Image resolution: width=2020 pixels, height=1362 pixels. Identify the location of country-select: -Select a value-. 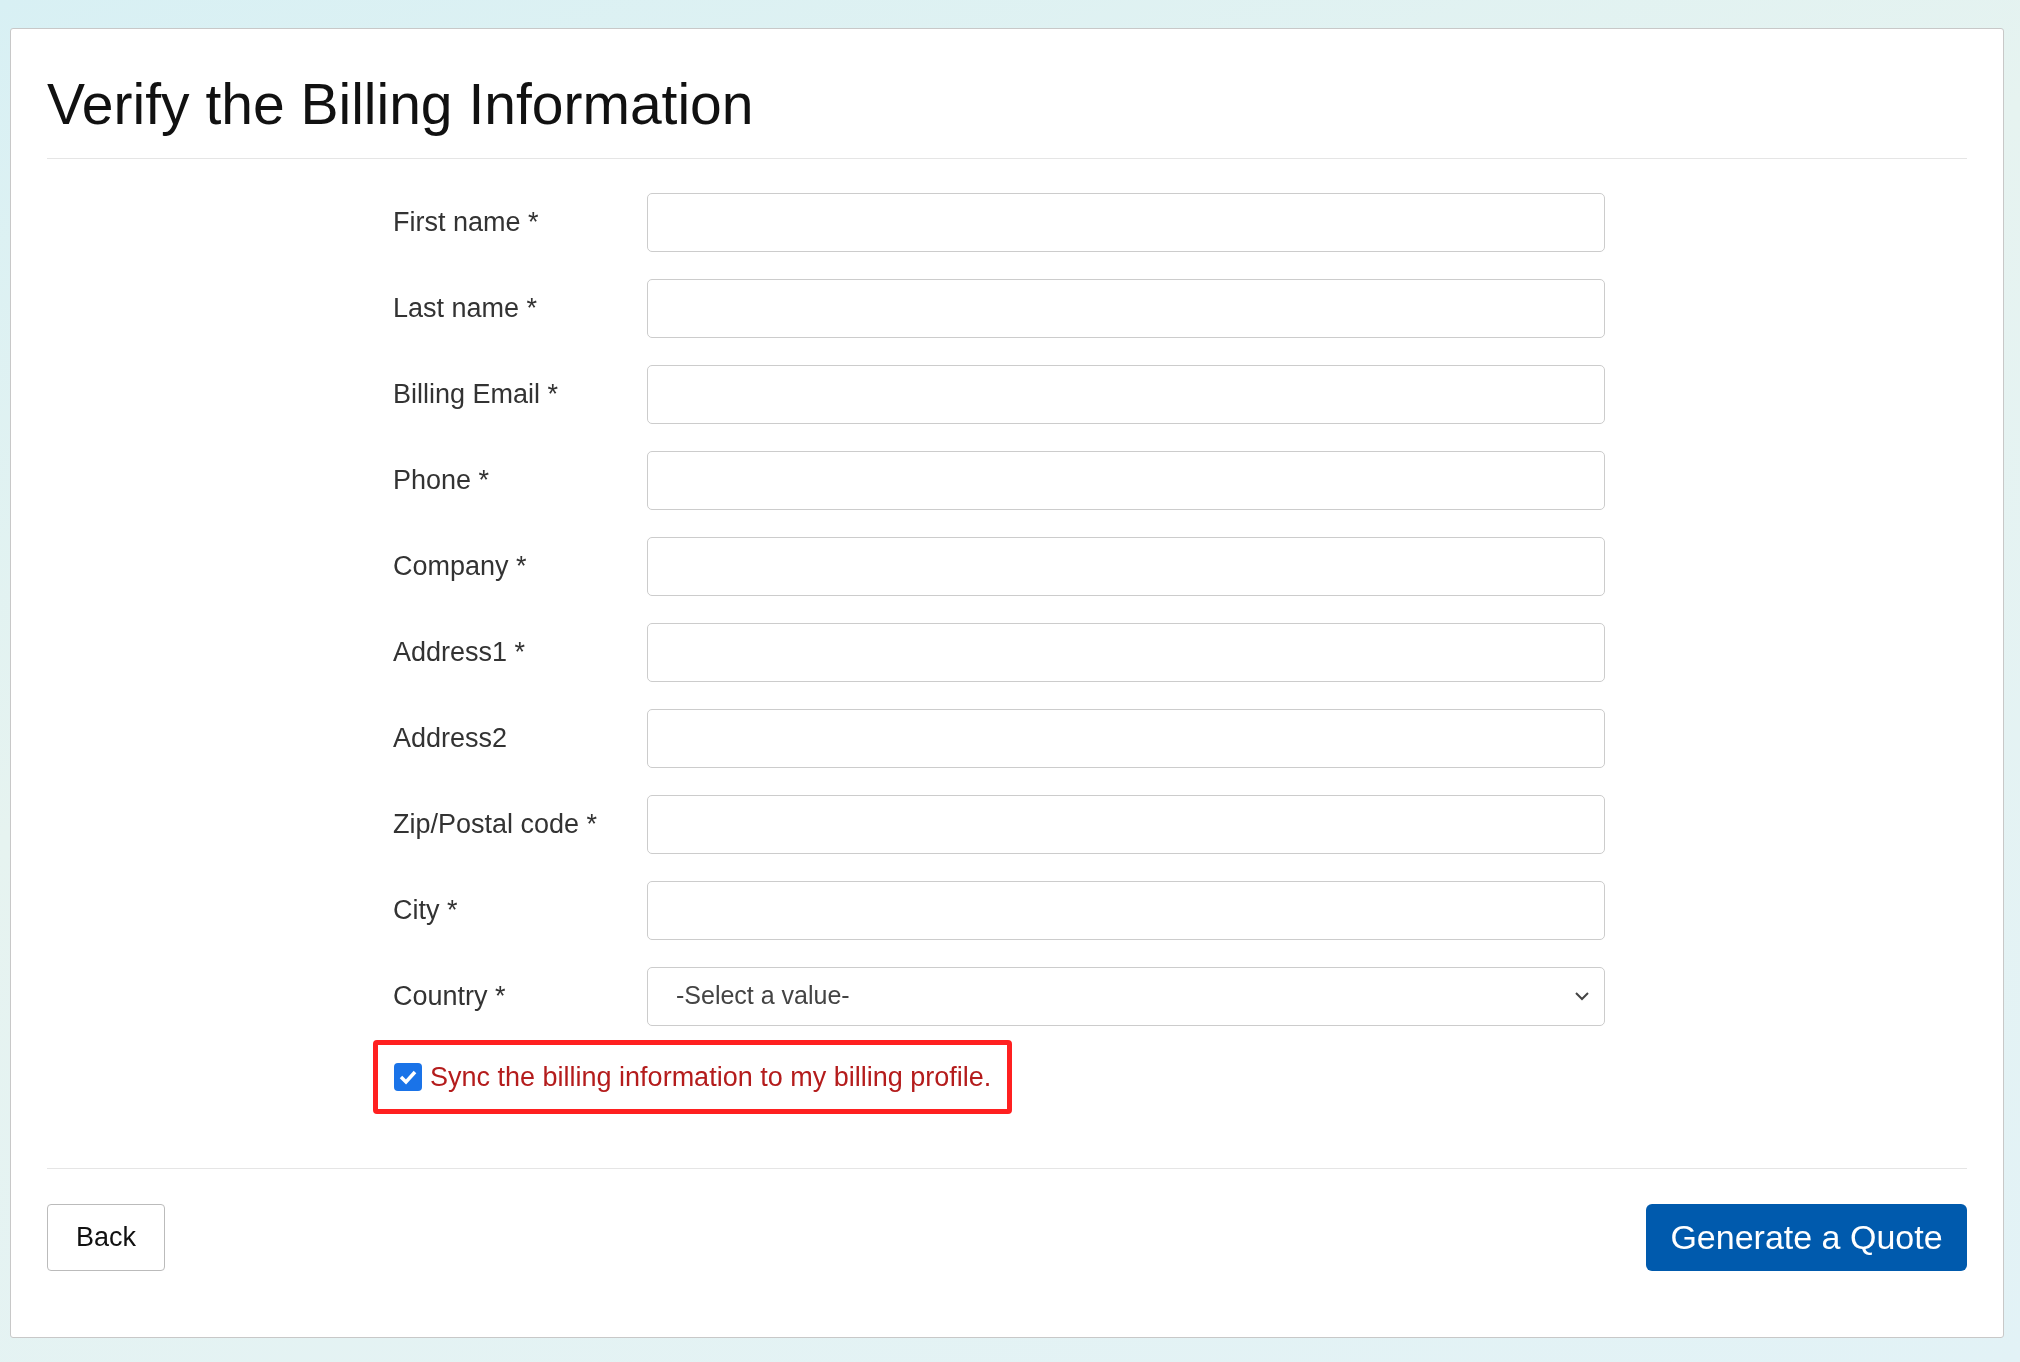
(1126, 996).